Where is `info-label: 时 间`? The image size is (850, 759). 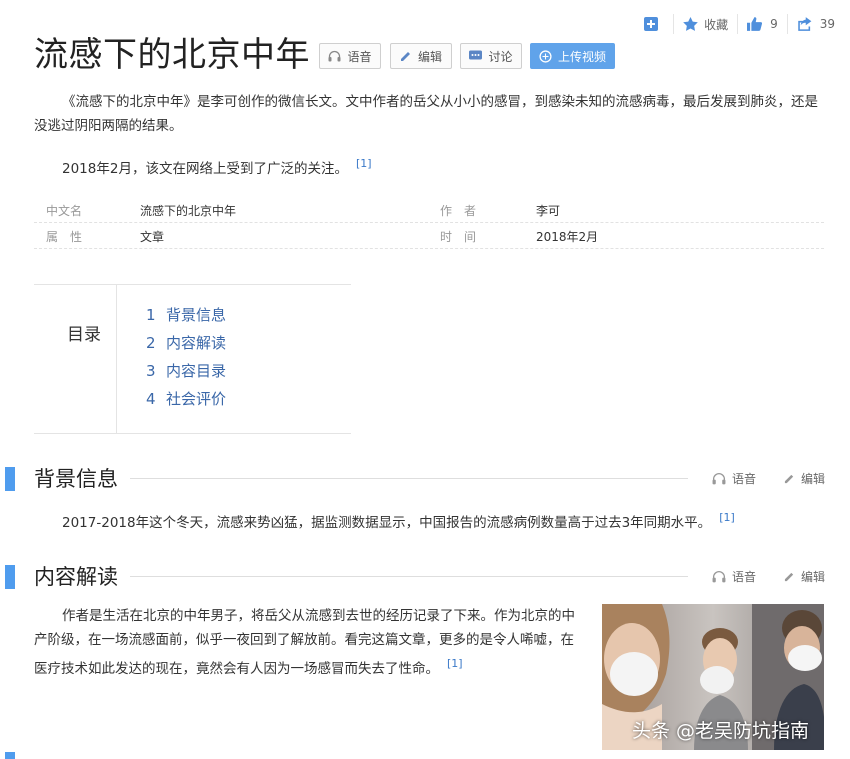 info-label: 时 间 is located at coordinates (458, 237).